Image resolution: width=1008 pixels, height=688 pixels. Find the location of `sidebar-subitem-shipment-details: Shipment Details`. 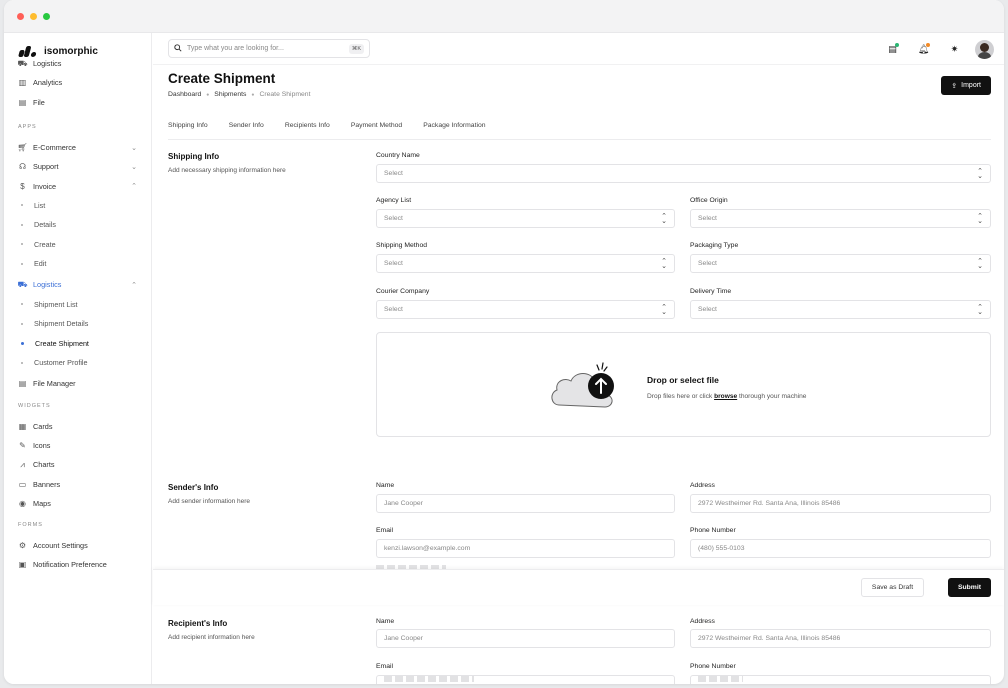

sidebar-subitem-shipment-details: Shipment Details is located at coordinates (77, 323).